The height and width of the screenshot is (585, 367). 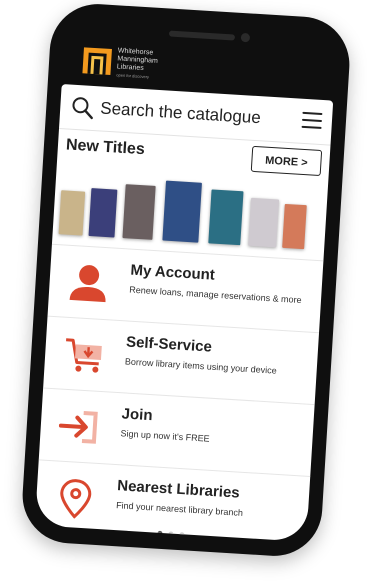 I want to click on search-input: Search the catalogue, so click(x=181, y=113).